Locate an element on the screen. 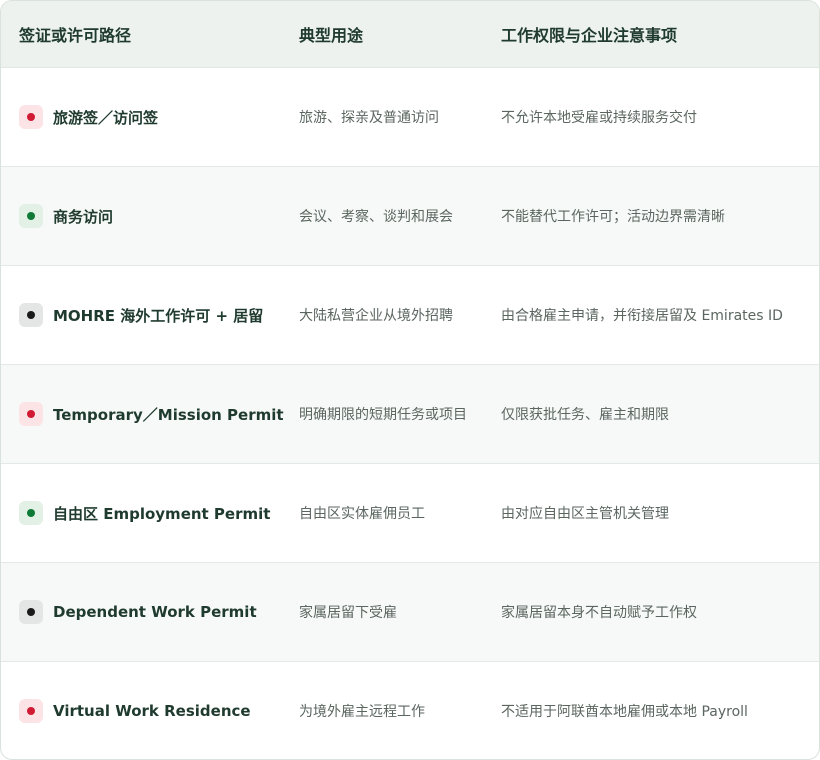  route-use: 大陆私营企业从境外招聘 is located at coordinates (376, 316).